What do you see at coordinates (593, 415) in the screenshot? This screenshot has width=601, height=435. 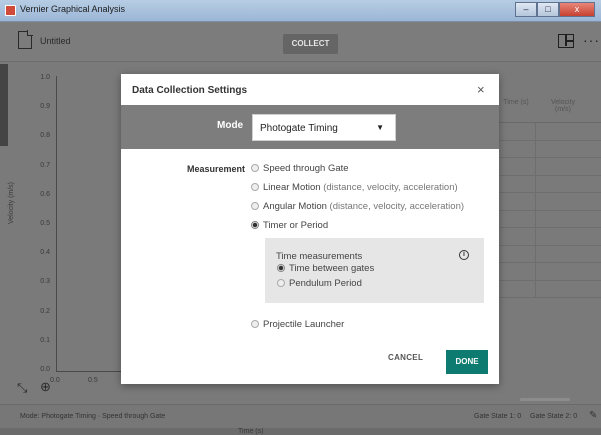 I see `sensor-icon: ✎` at bounding box center [593, 415].